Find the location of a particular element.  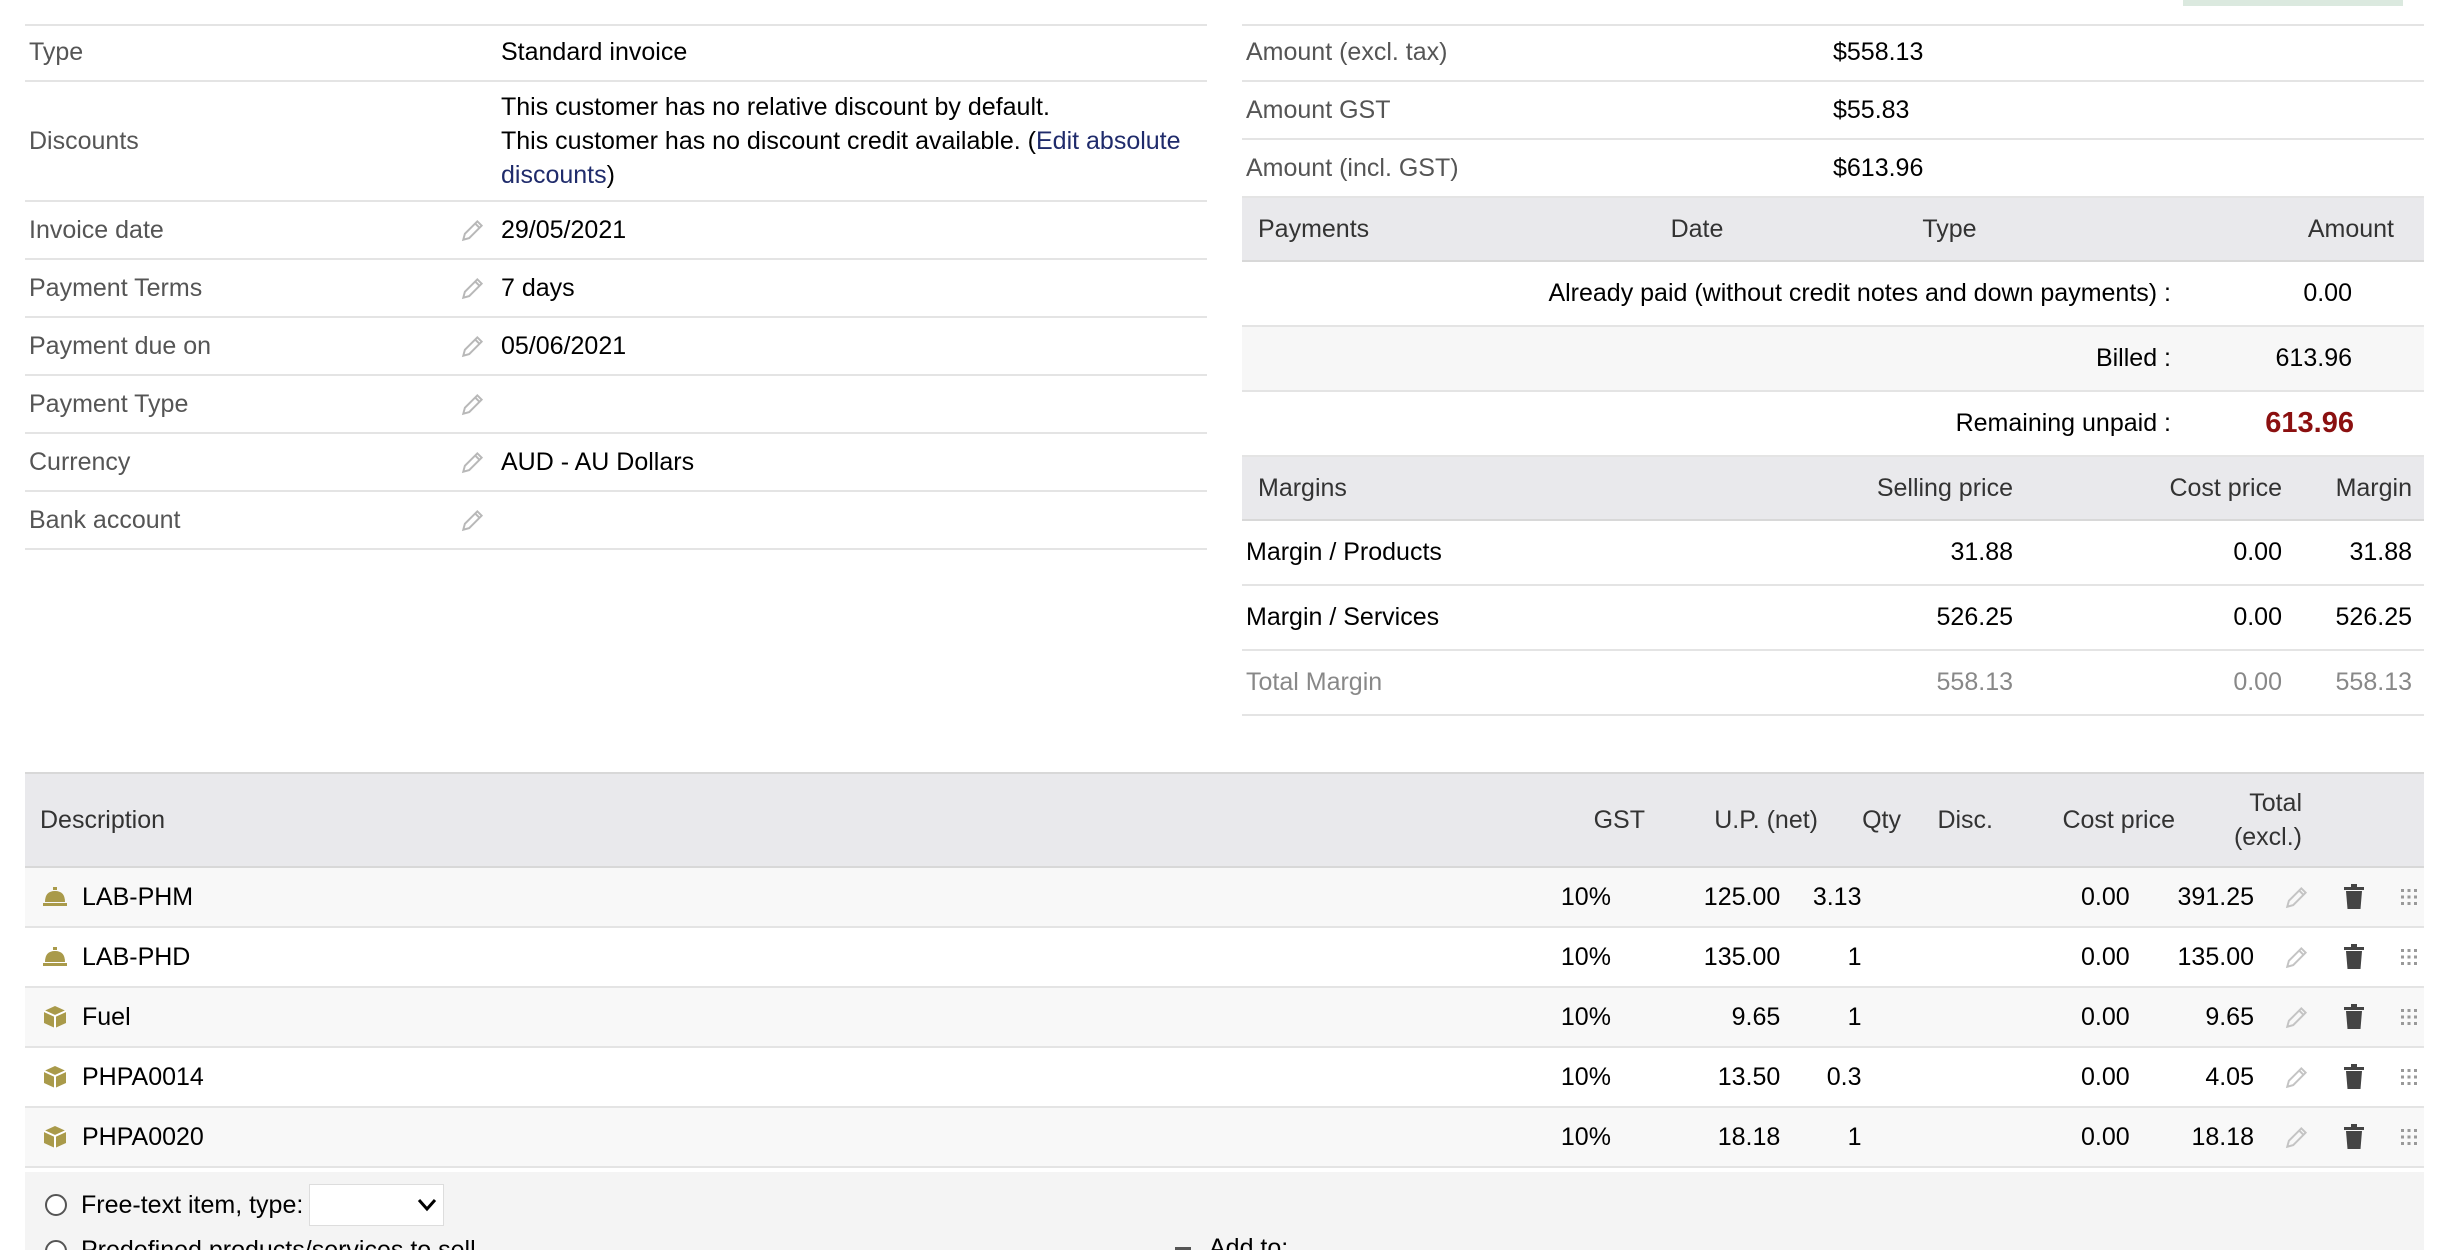

field-row-payment-terms: Payment Terms 7 days is located at coordinates (616, 289).